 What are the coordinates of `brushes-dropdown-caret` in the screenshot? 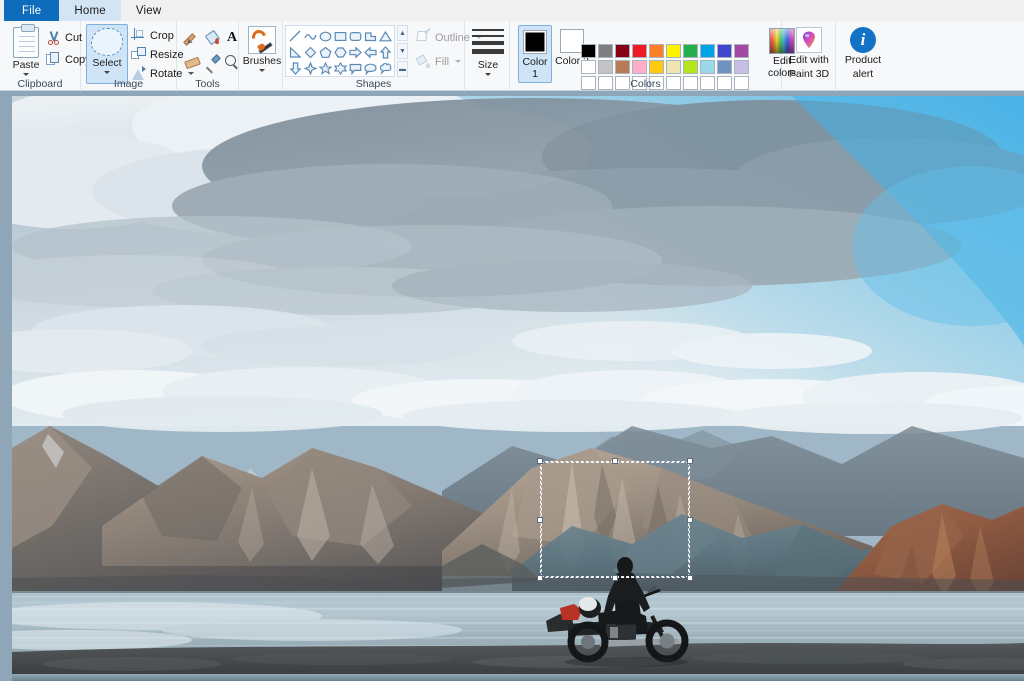 It's located at (262, 70).